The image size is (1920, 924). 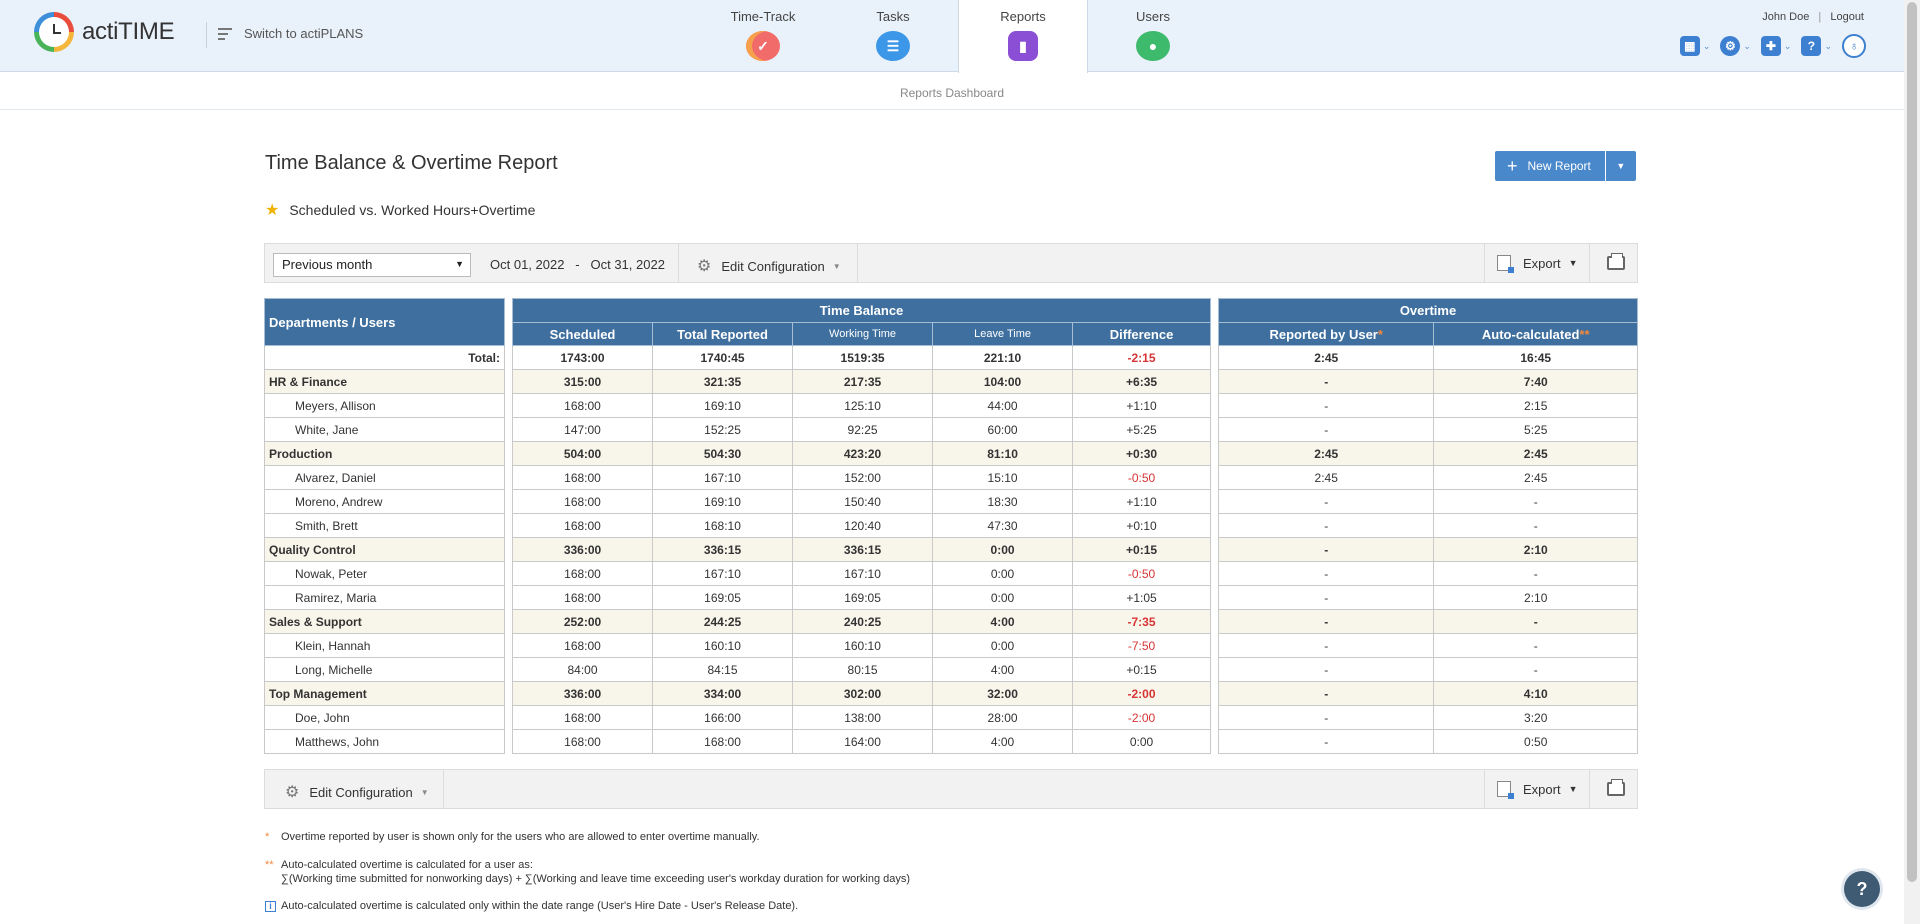 I want to click on scrollbar-thumb, so click(x=1912, y=442).